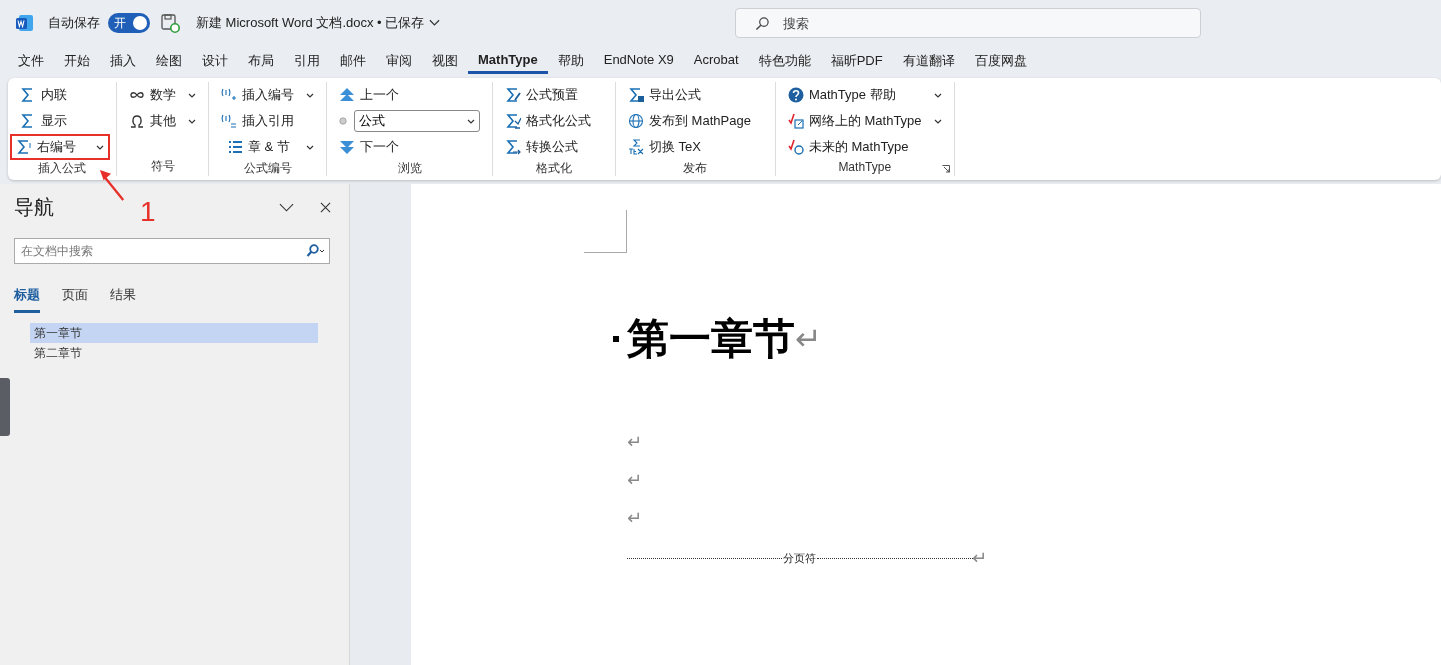  Describe the element at coordinates (162, 166) in the screenshot. I see `group-label: 符号` at that location.